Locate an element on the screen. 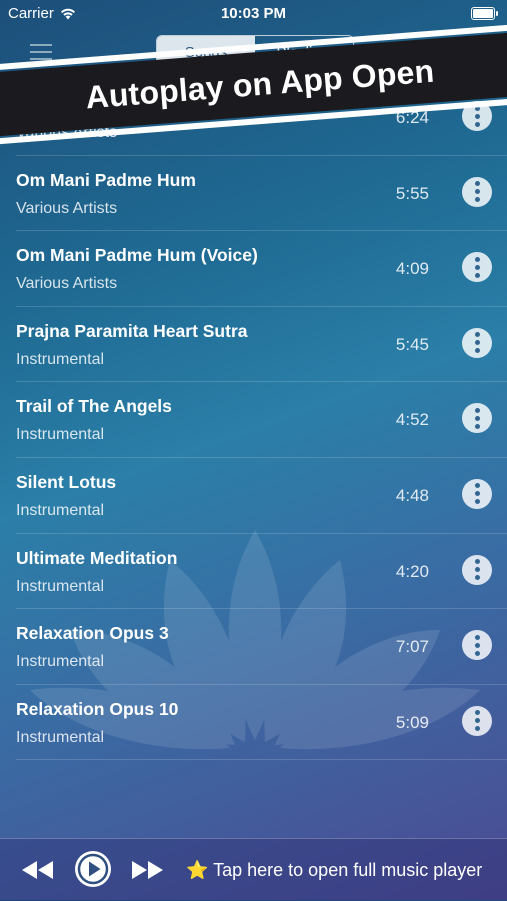 This screenshot has height=901, width=507. status-time: 10:03 PM is located at coordinates (253, 13).